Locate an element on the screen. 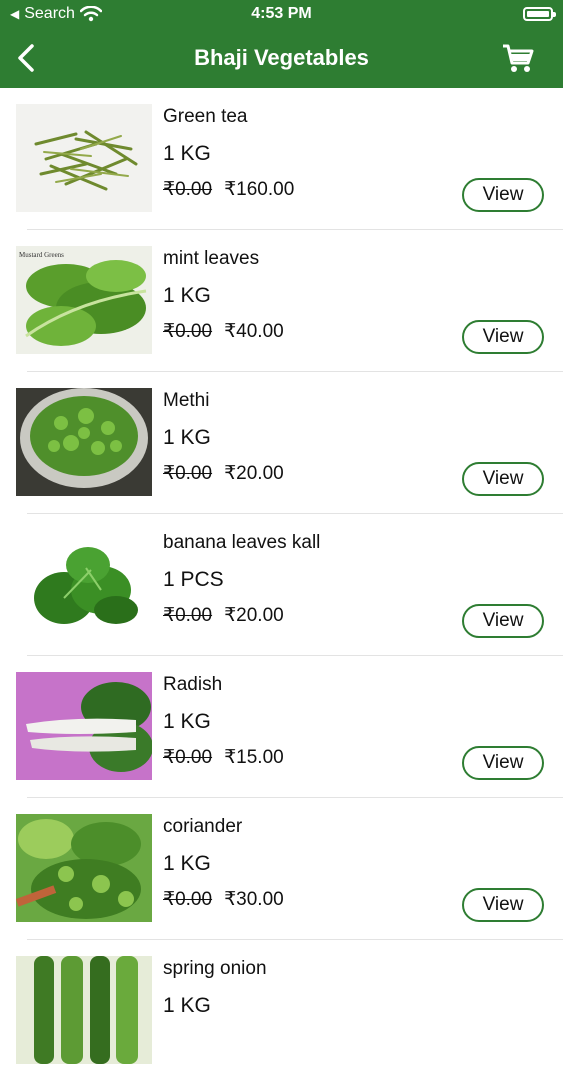 The image size is (563, 1082). product-image-banana-leaves is located at coordinates (84, 584).